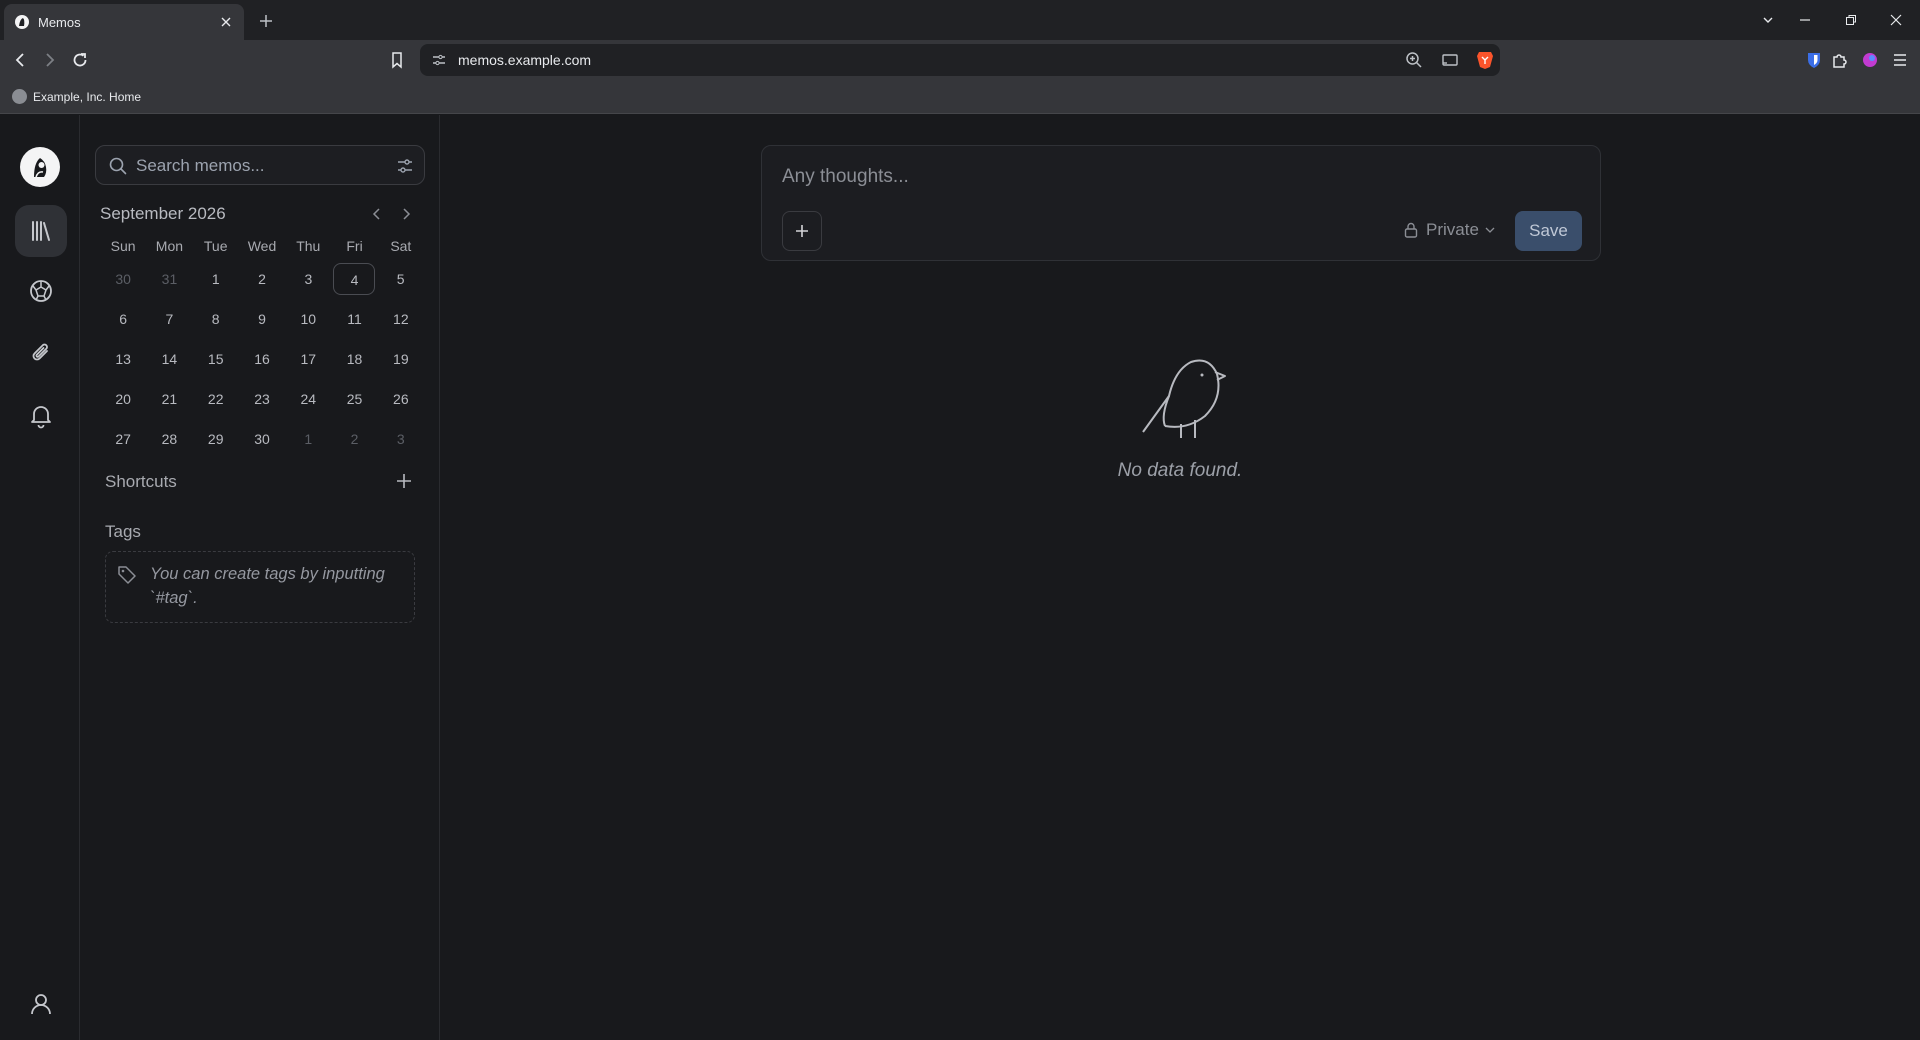  I want to click on calendar-week: 27 28 29 30 1 2 3, so click(262, 439).